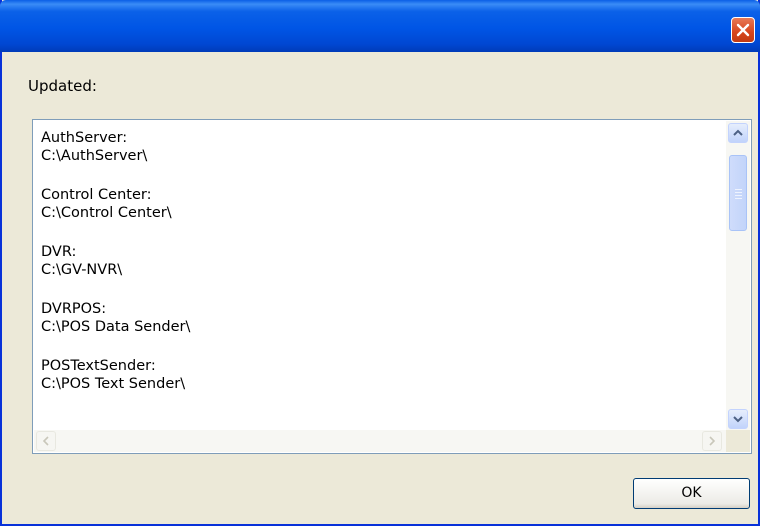  Describe the element at coordinates (113, 384) in the screenshot. I see `entry-path: C:\POS Text Sender\` at that location.